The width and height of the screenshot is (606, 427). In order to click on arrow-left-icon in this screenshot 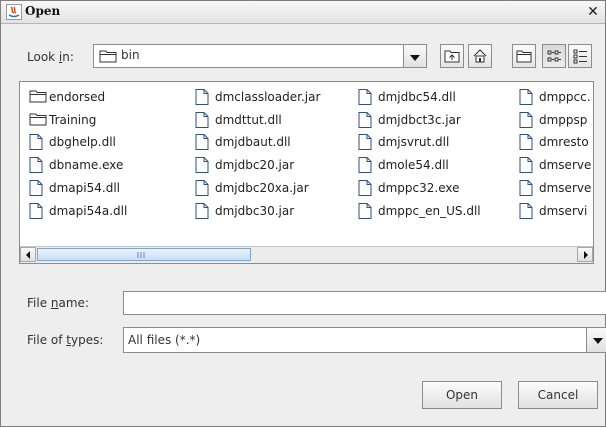, I will do `click(28, 255)`.